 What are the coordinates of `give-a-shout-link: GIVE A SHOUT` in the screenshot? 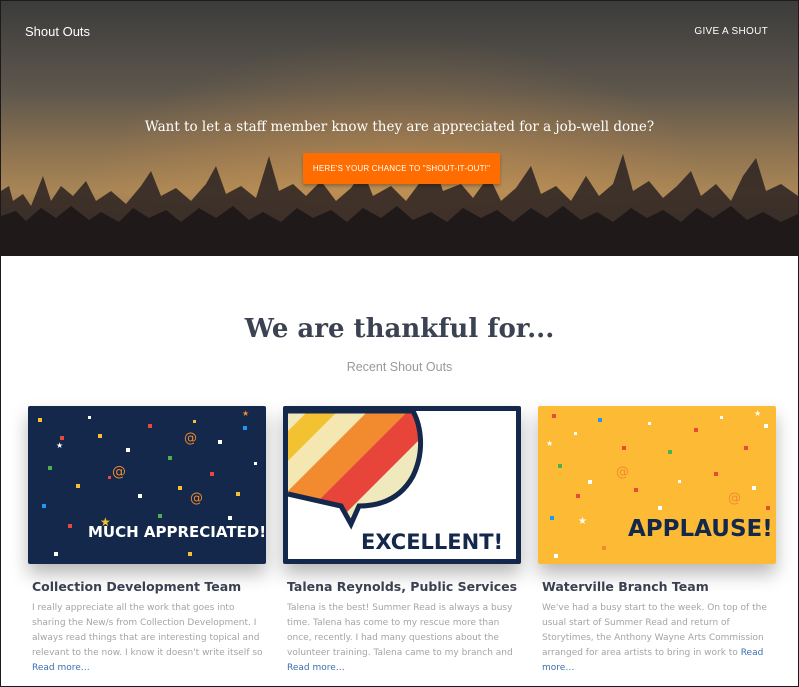 It's located at (731, 31).